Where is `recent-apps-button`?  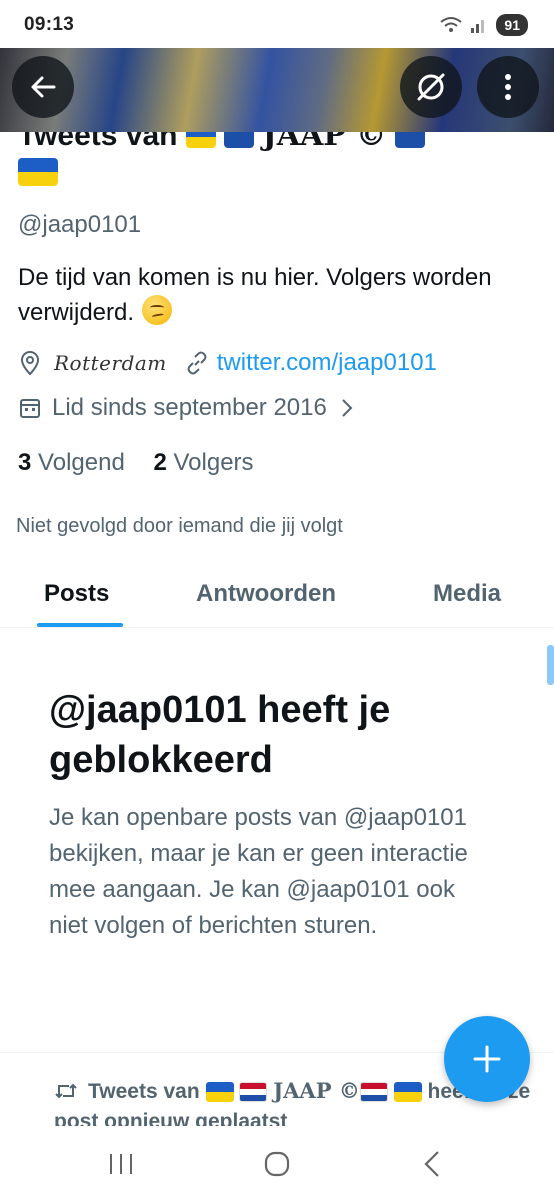 recent-apps-button is located at coordinates (121, 1164).